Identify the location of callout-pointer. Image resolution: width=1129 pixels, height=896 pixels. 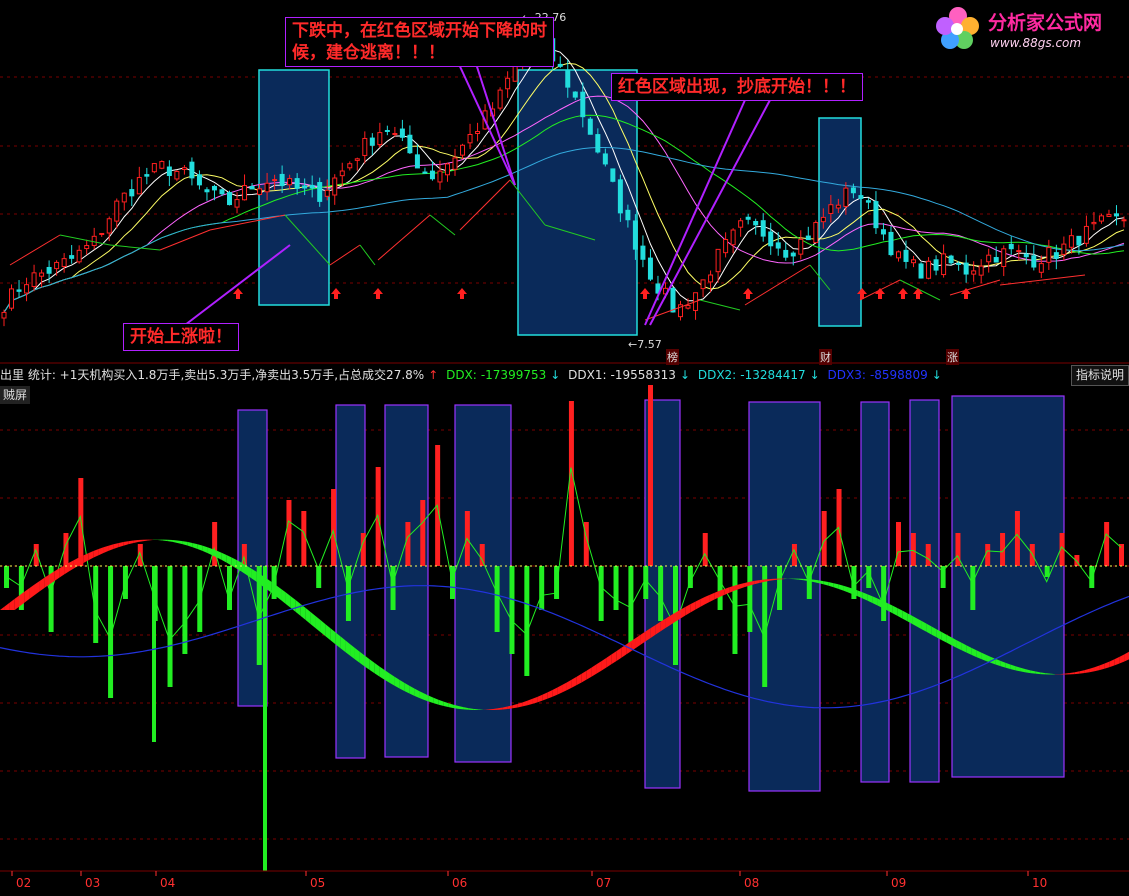
(710, 212).